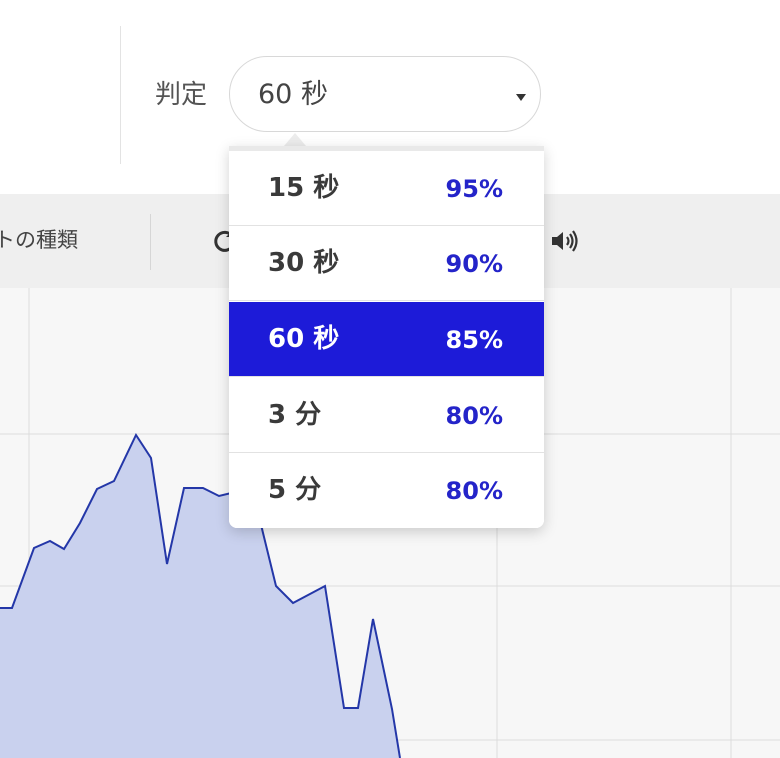 The height and width of the screenshot is (758, 780). Describe the element at coordinates (386, 263) in the screenshot. I see `expiry-option-30s: 30 秒 90%` at that location.